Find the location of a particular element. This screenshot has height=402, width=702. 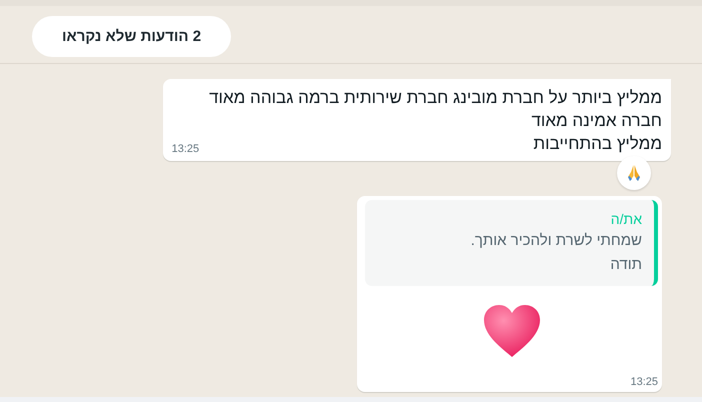

quoted-message: את/ה שמחתי לשרת ולהכיר אותך. תודה is located at coordinates (511, 243).